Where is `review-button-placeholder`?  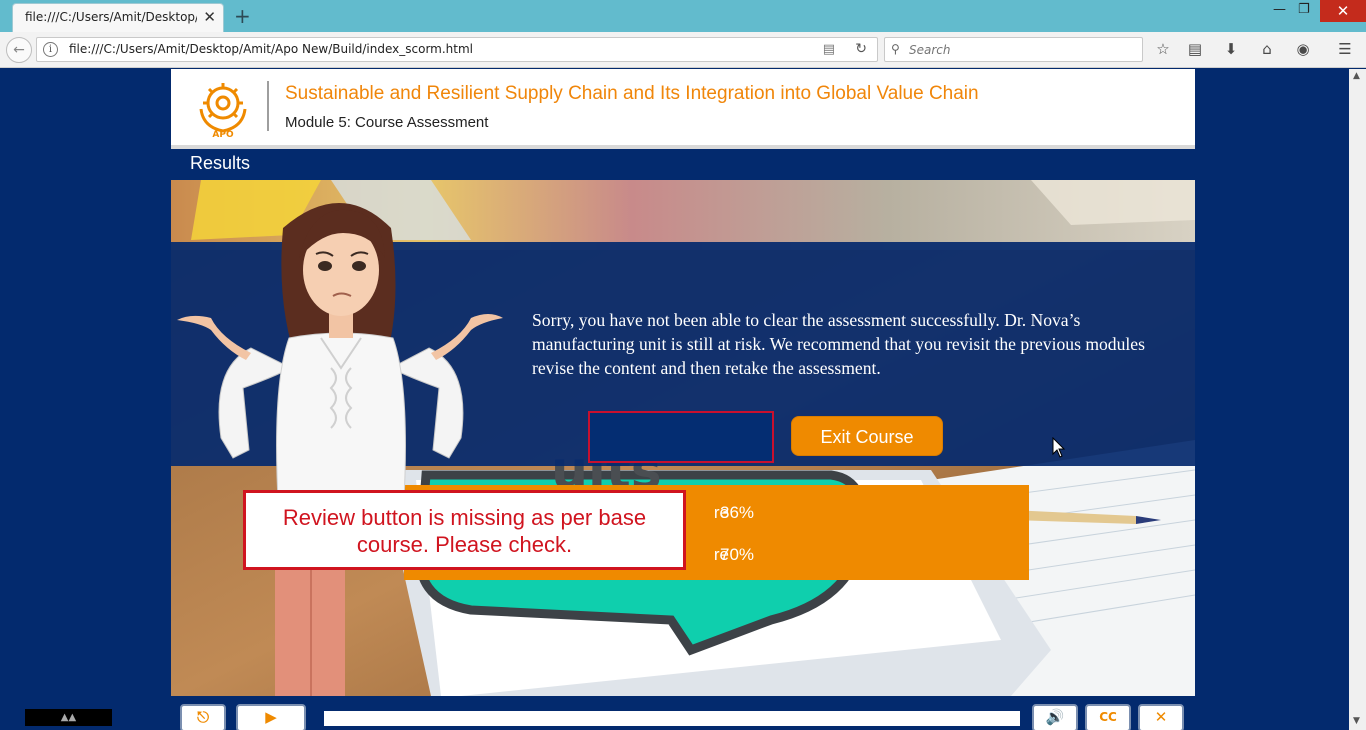 review-button-placeholder is located at coordinates (681, 437).